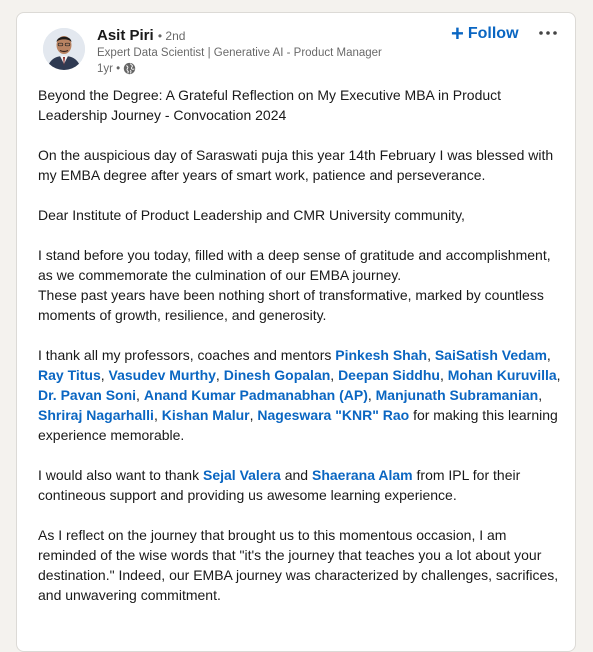 This screenshot has width=593, height=652. What do you see at coordinates (389, 375) in the screenshot?
I see `mention-link: Deepan Siddhu` at bounding box center [389, 375].